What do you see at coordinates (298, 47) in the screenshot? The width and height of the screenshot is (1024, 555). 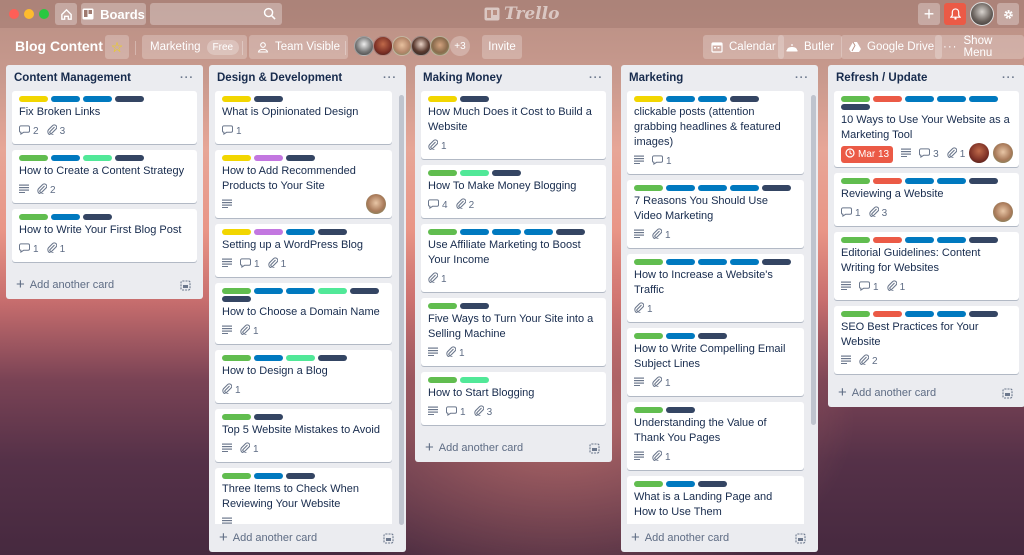 I see `visibility-button: Team Visible` at bounding box center [298, 47].